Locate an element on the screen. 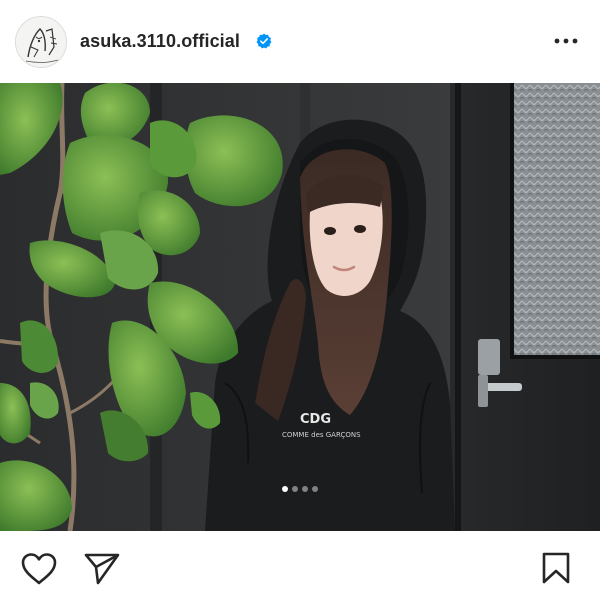  more-options-icon is located at coordinates (566, 41).